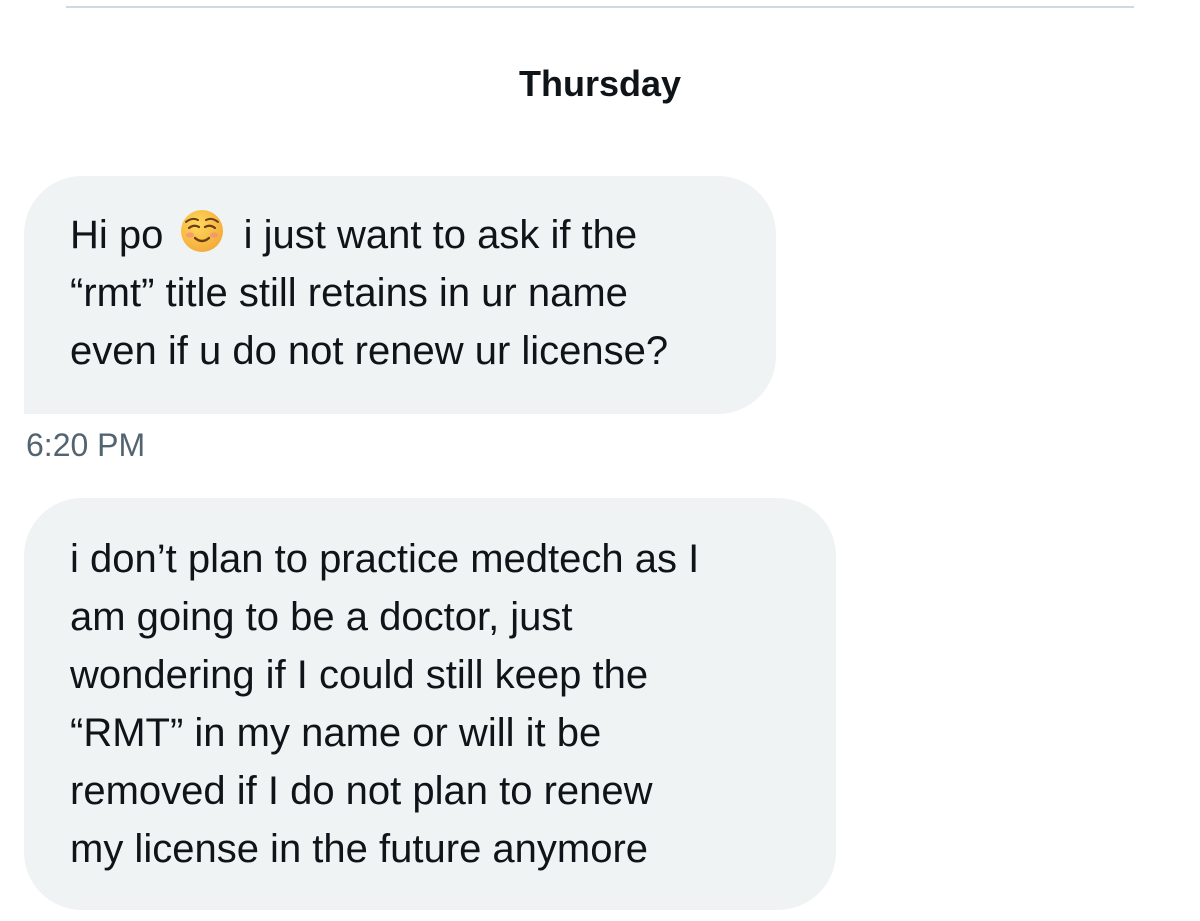 The height and width of the screenshot is (921, 1200). I want to click on message-text: i just want to ask if the, so click(440, 235).